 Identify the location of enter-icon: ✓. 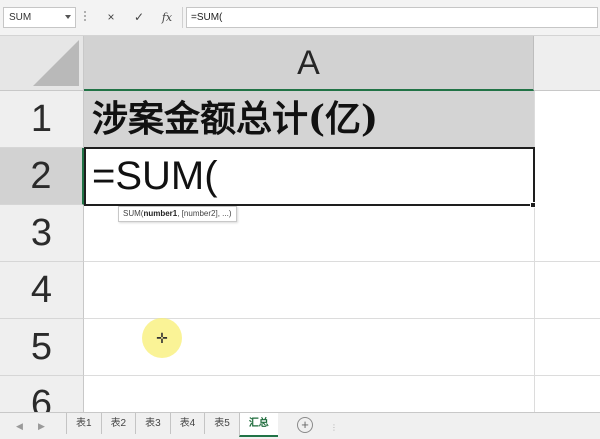
(139, 17).